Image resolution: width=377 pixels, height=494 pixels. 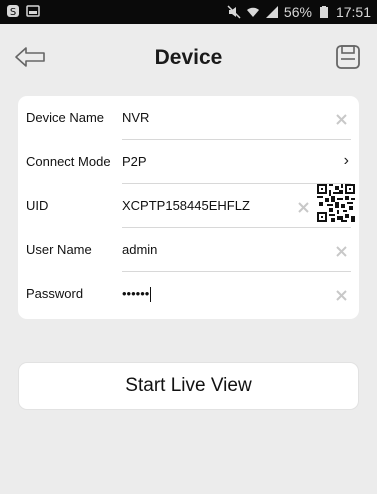 I want to click on connect-mode-label: Connect Mode, so click(x=68, y=161).